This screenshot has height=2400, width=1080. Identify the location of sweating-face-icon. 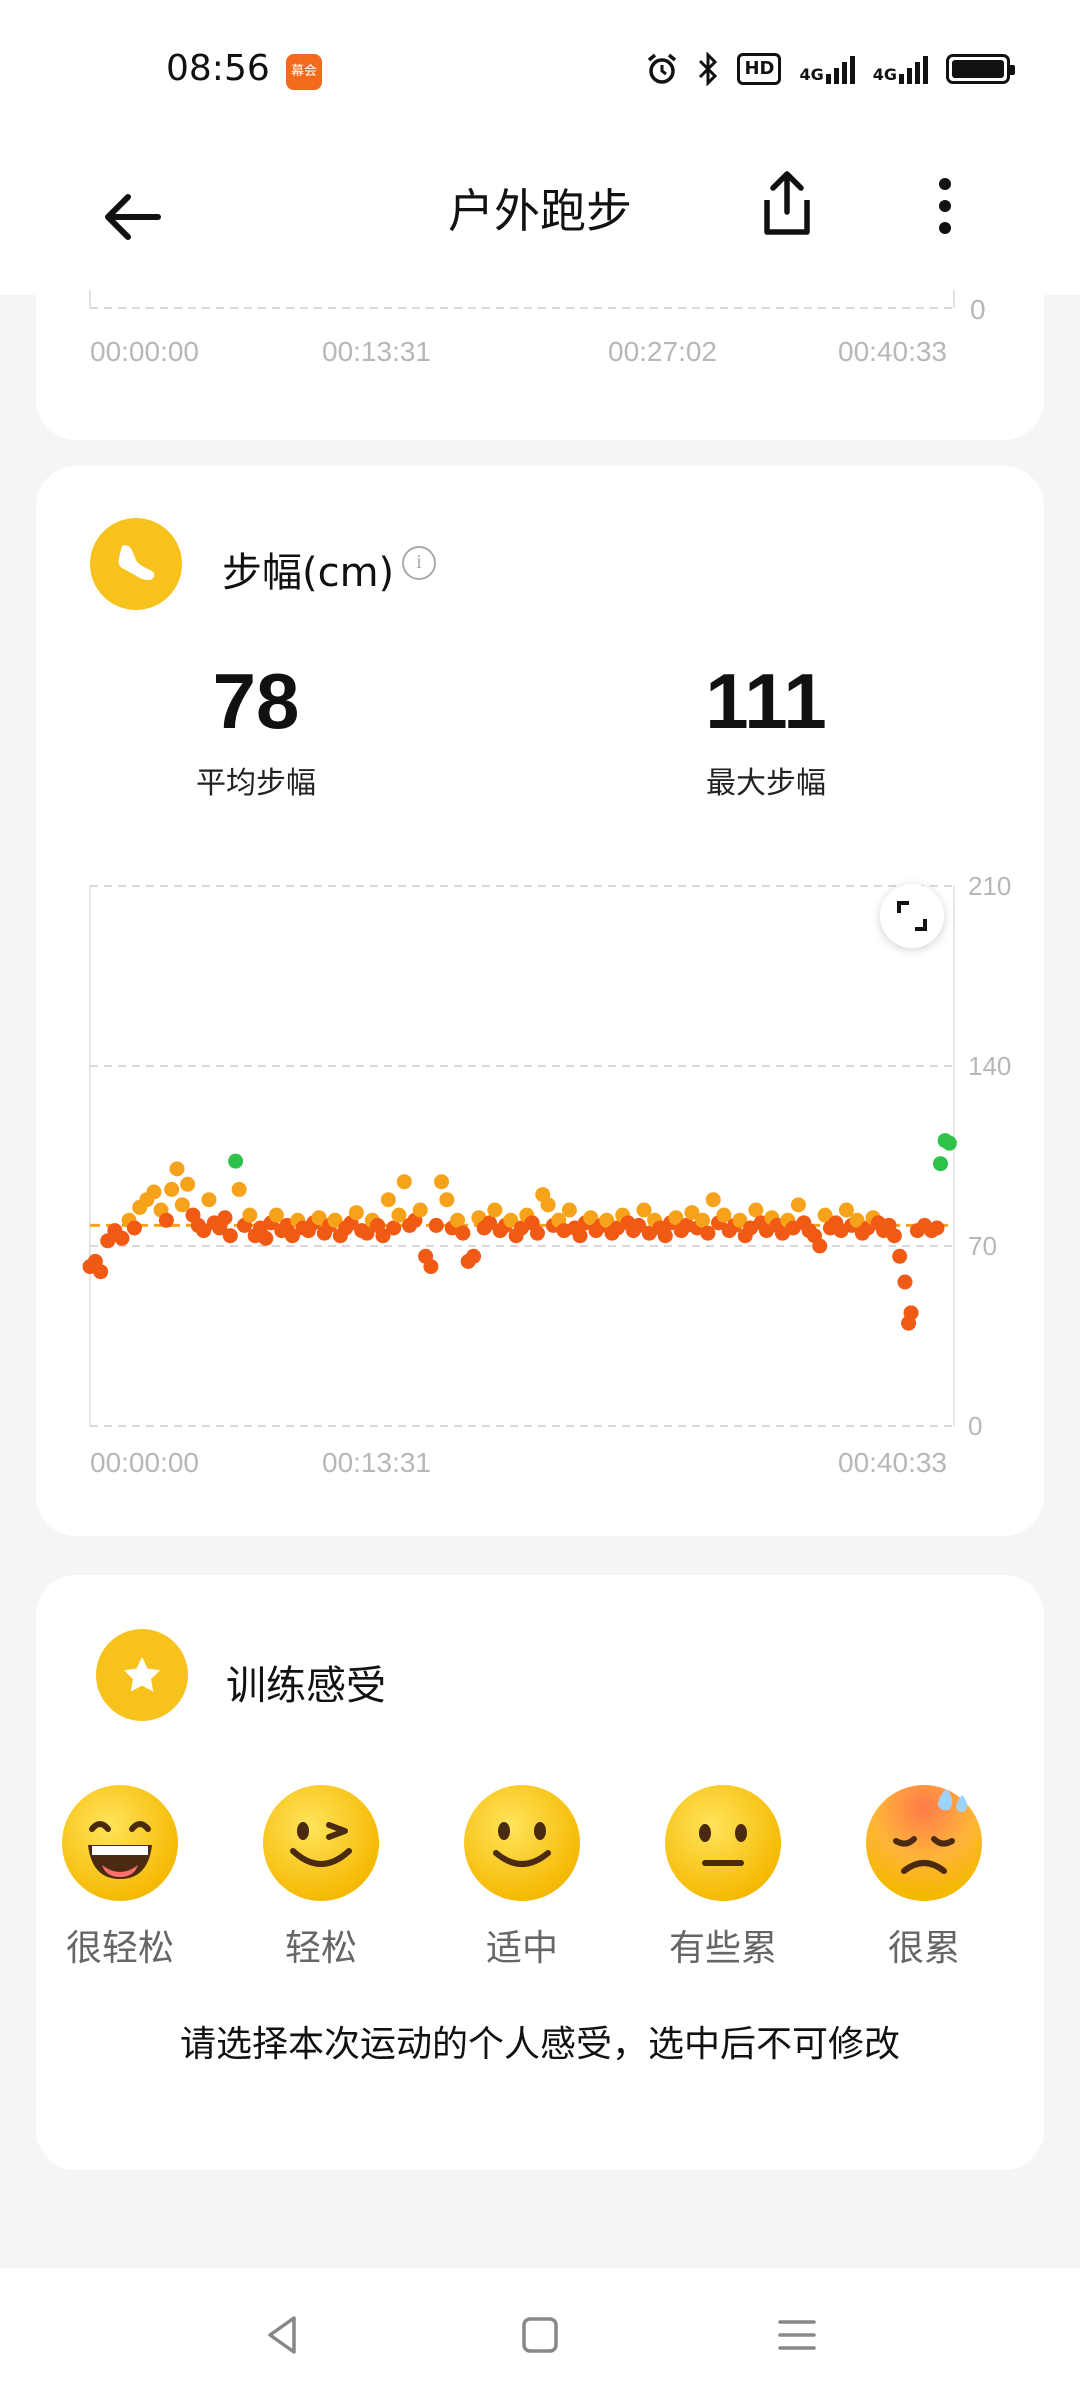
(924, 1843).